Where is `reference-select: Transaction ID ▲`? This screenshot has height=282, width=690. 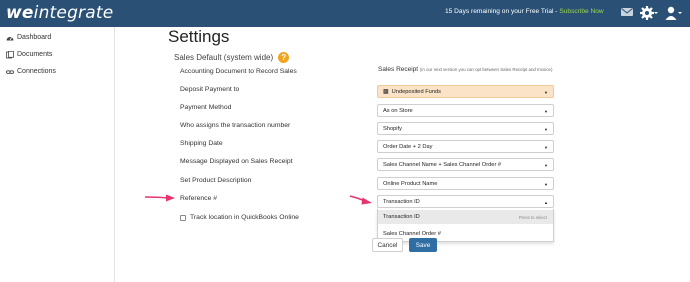 reference-select: Transaction ID ▲ is located at coordinates (465, 201).